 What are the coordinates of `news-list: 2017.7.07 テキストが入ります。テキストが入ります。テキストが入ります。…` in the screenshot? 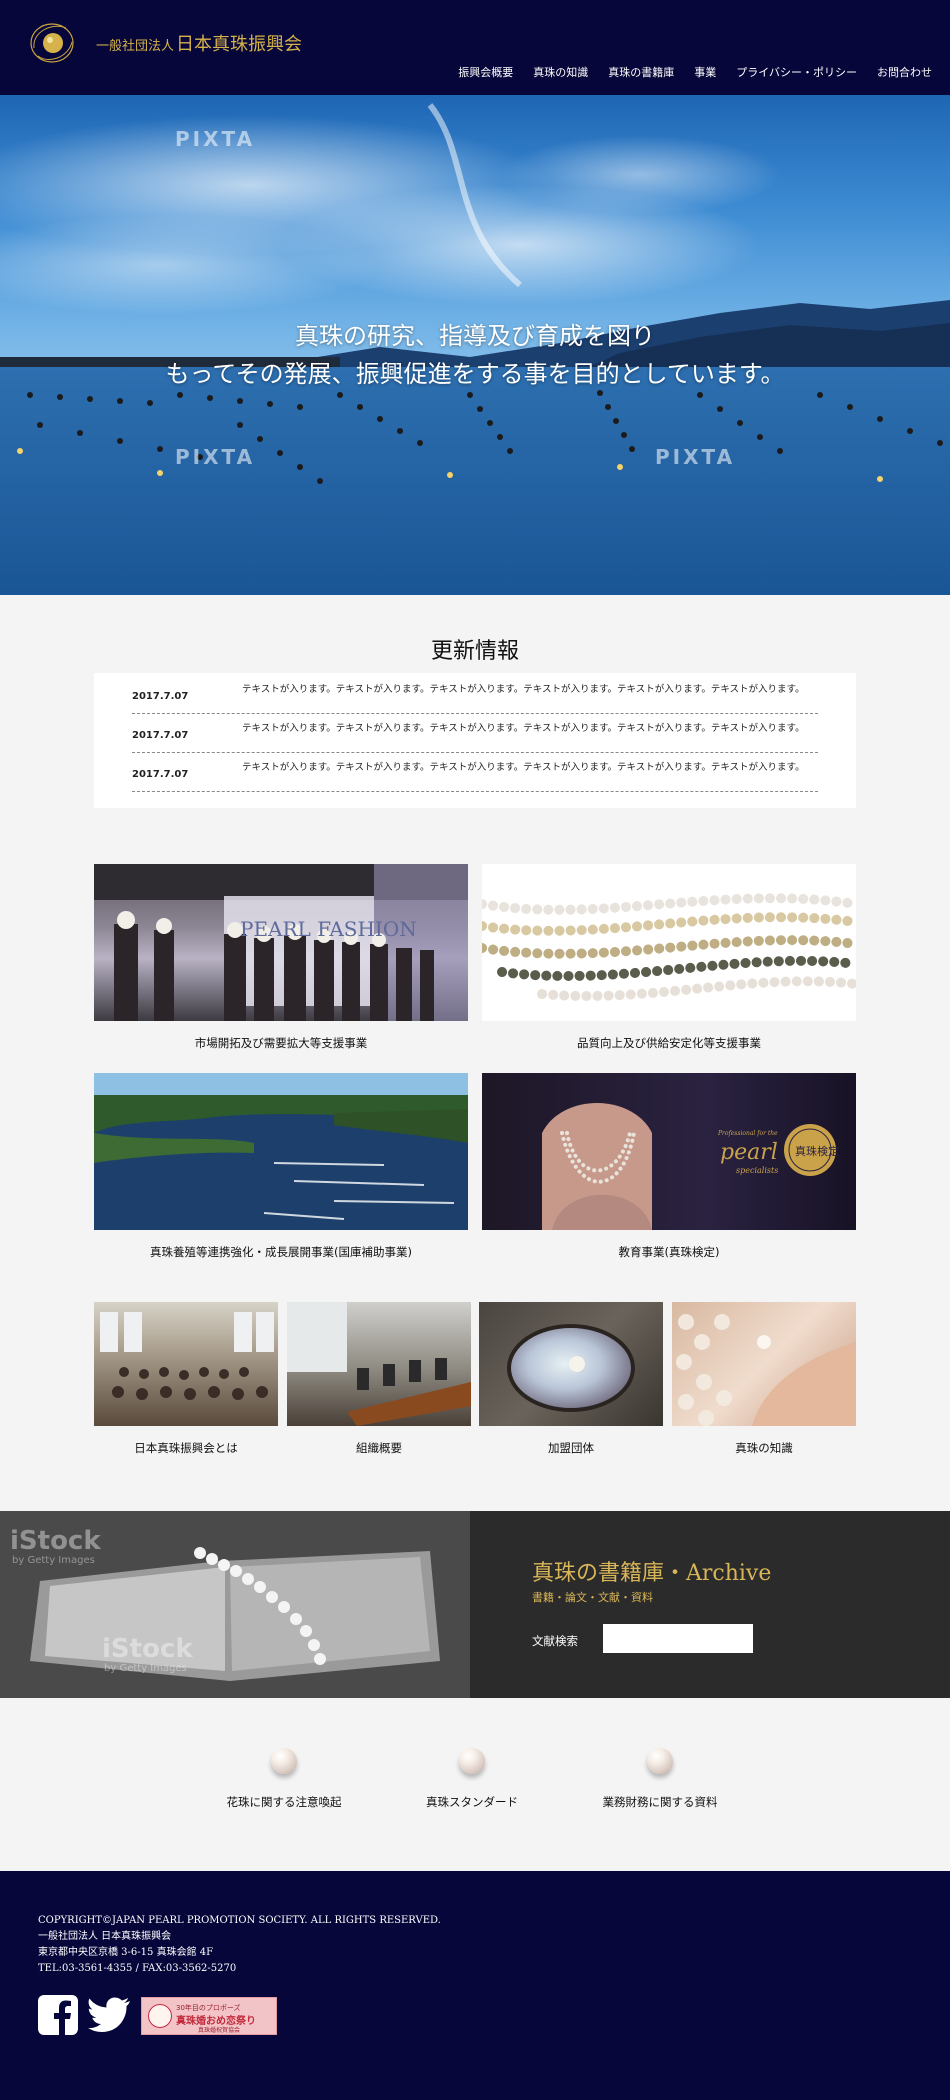 It's located at (475, 740).